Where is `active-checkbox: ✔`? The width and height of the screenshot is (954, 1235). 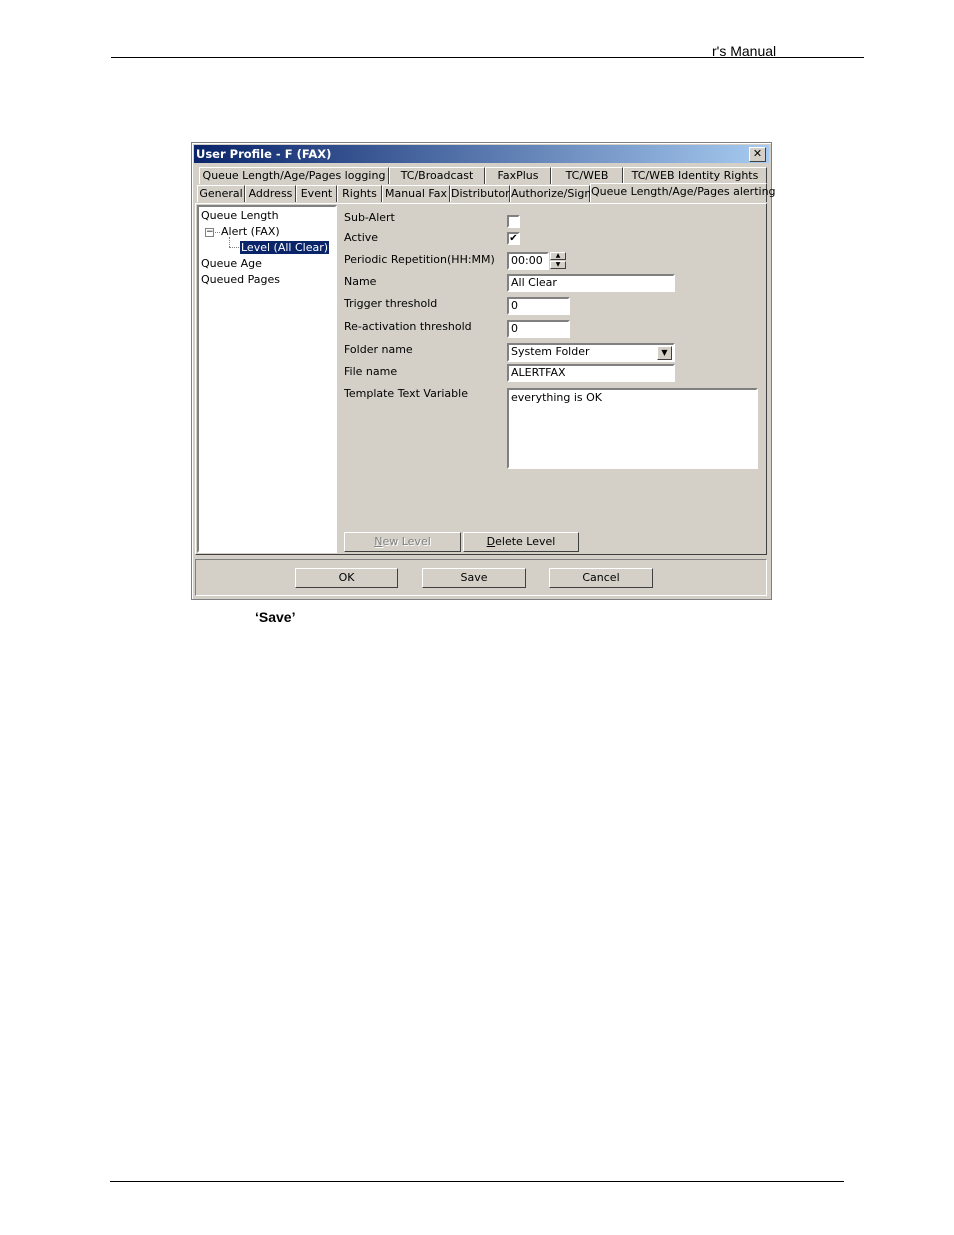
active-checkbox: ✔ is located at coordinates (513, 238).